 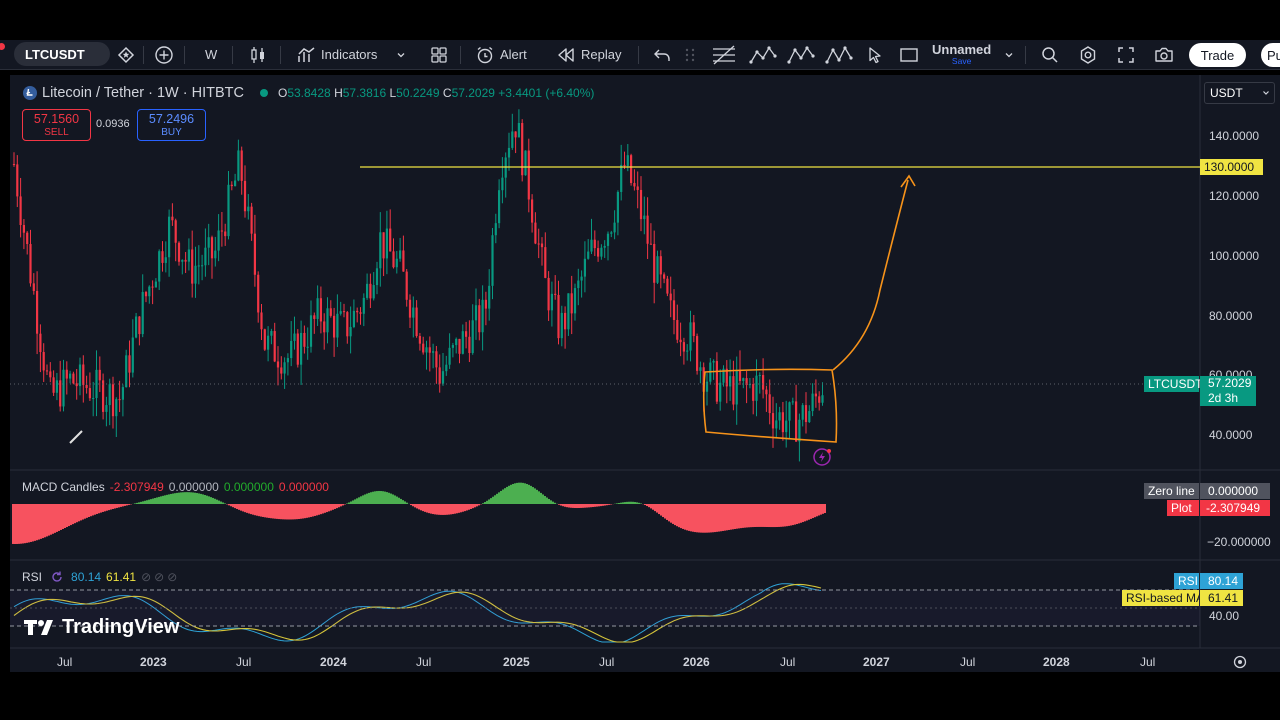 What do you see at coordinates (1234, 256) in the screenshot?
I see `price-axis-label: 100.0000` at bounding box center [1234, 256].